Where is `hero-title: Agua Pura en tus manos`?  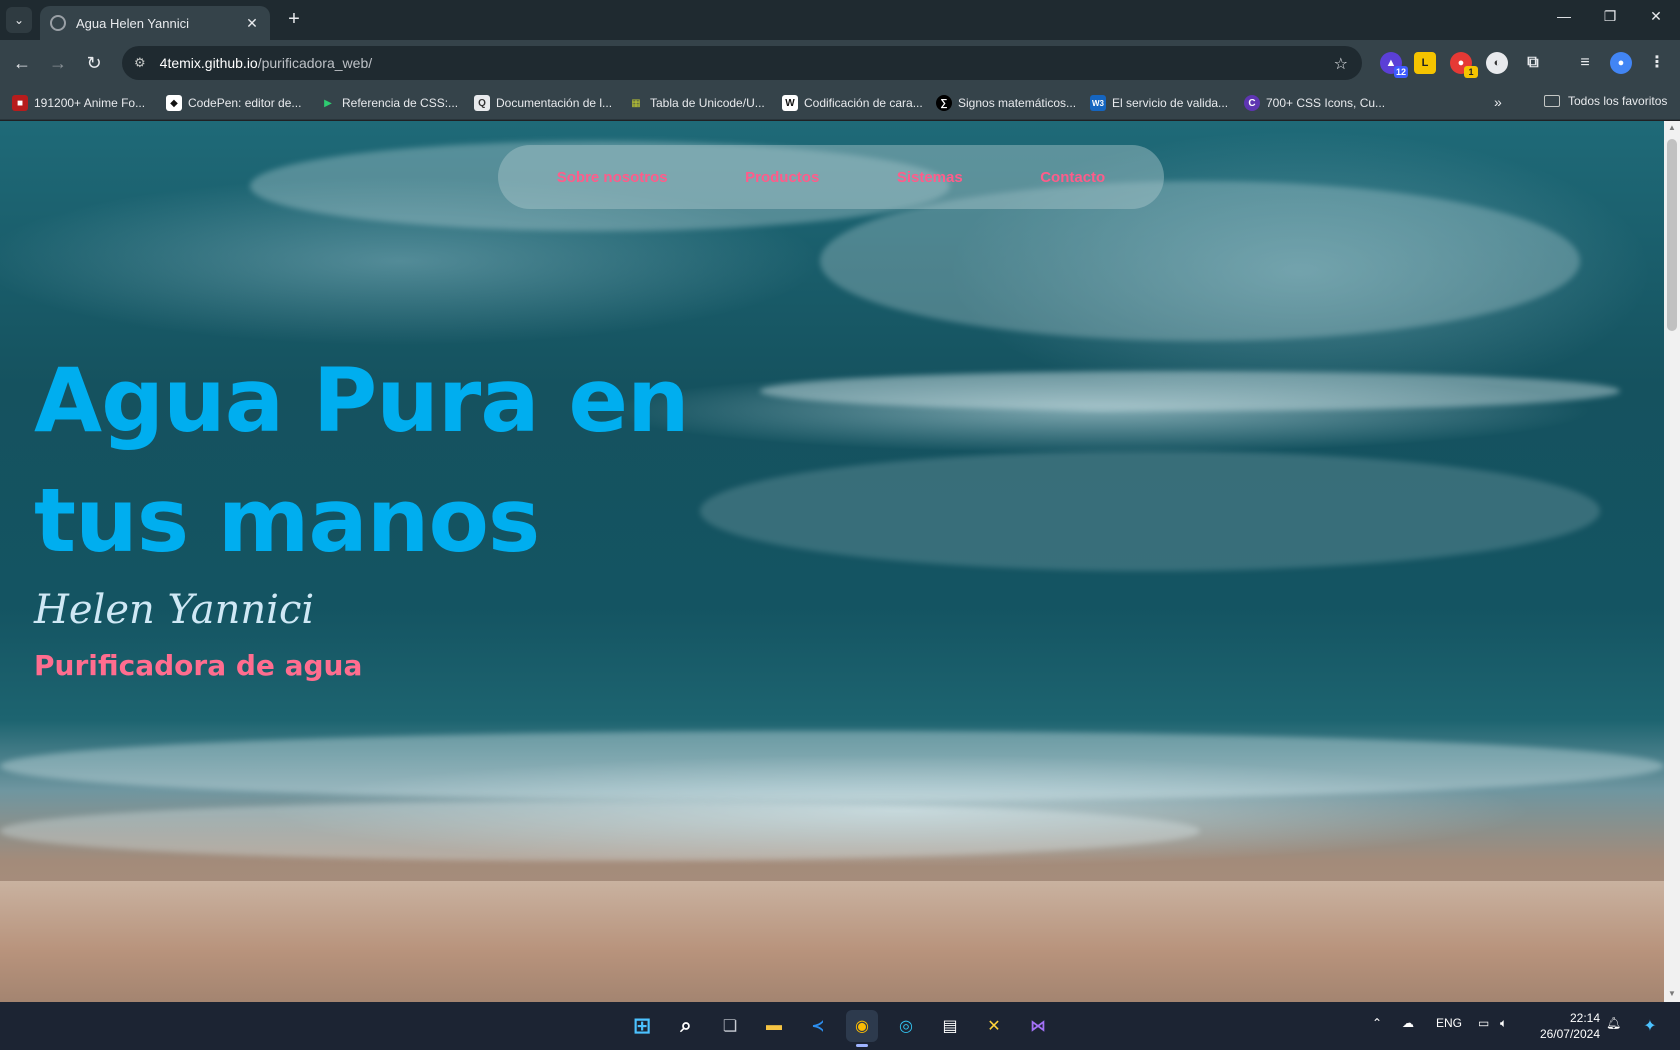
hero-title: Agua Pura en tus manos is located at coordinates (384, 461).